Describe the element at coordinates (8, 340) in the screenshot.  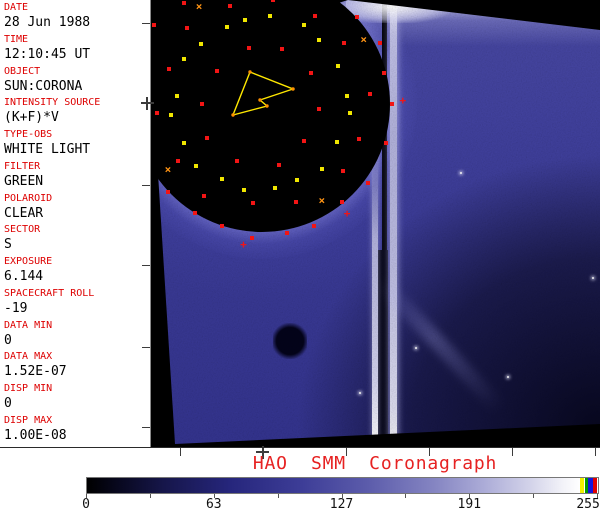
I see `field-value: 0` at that location.